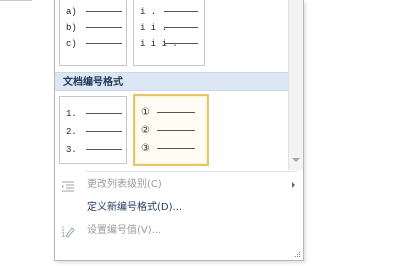  Describe the element at coordinates (171, 81) in the screenshot. I see `document-numbering-formats-header: 文档编号格式` at that location.